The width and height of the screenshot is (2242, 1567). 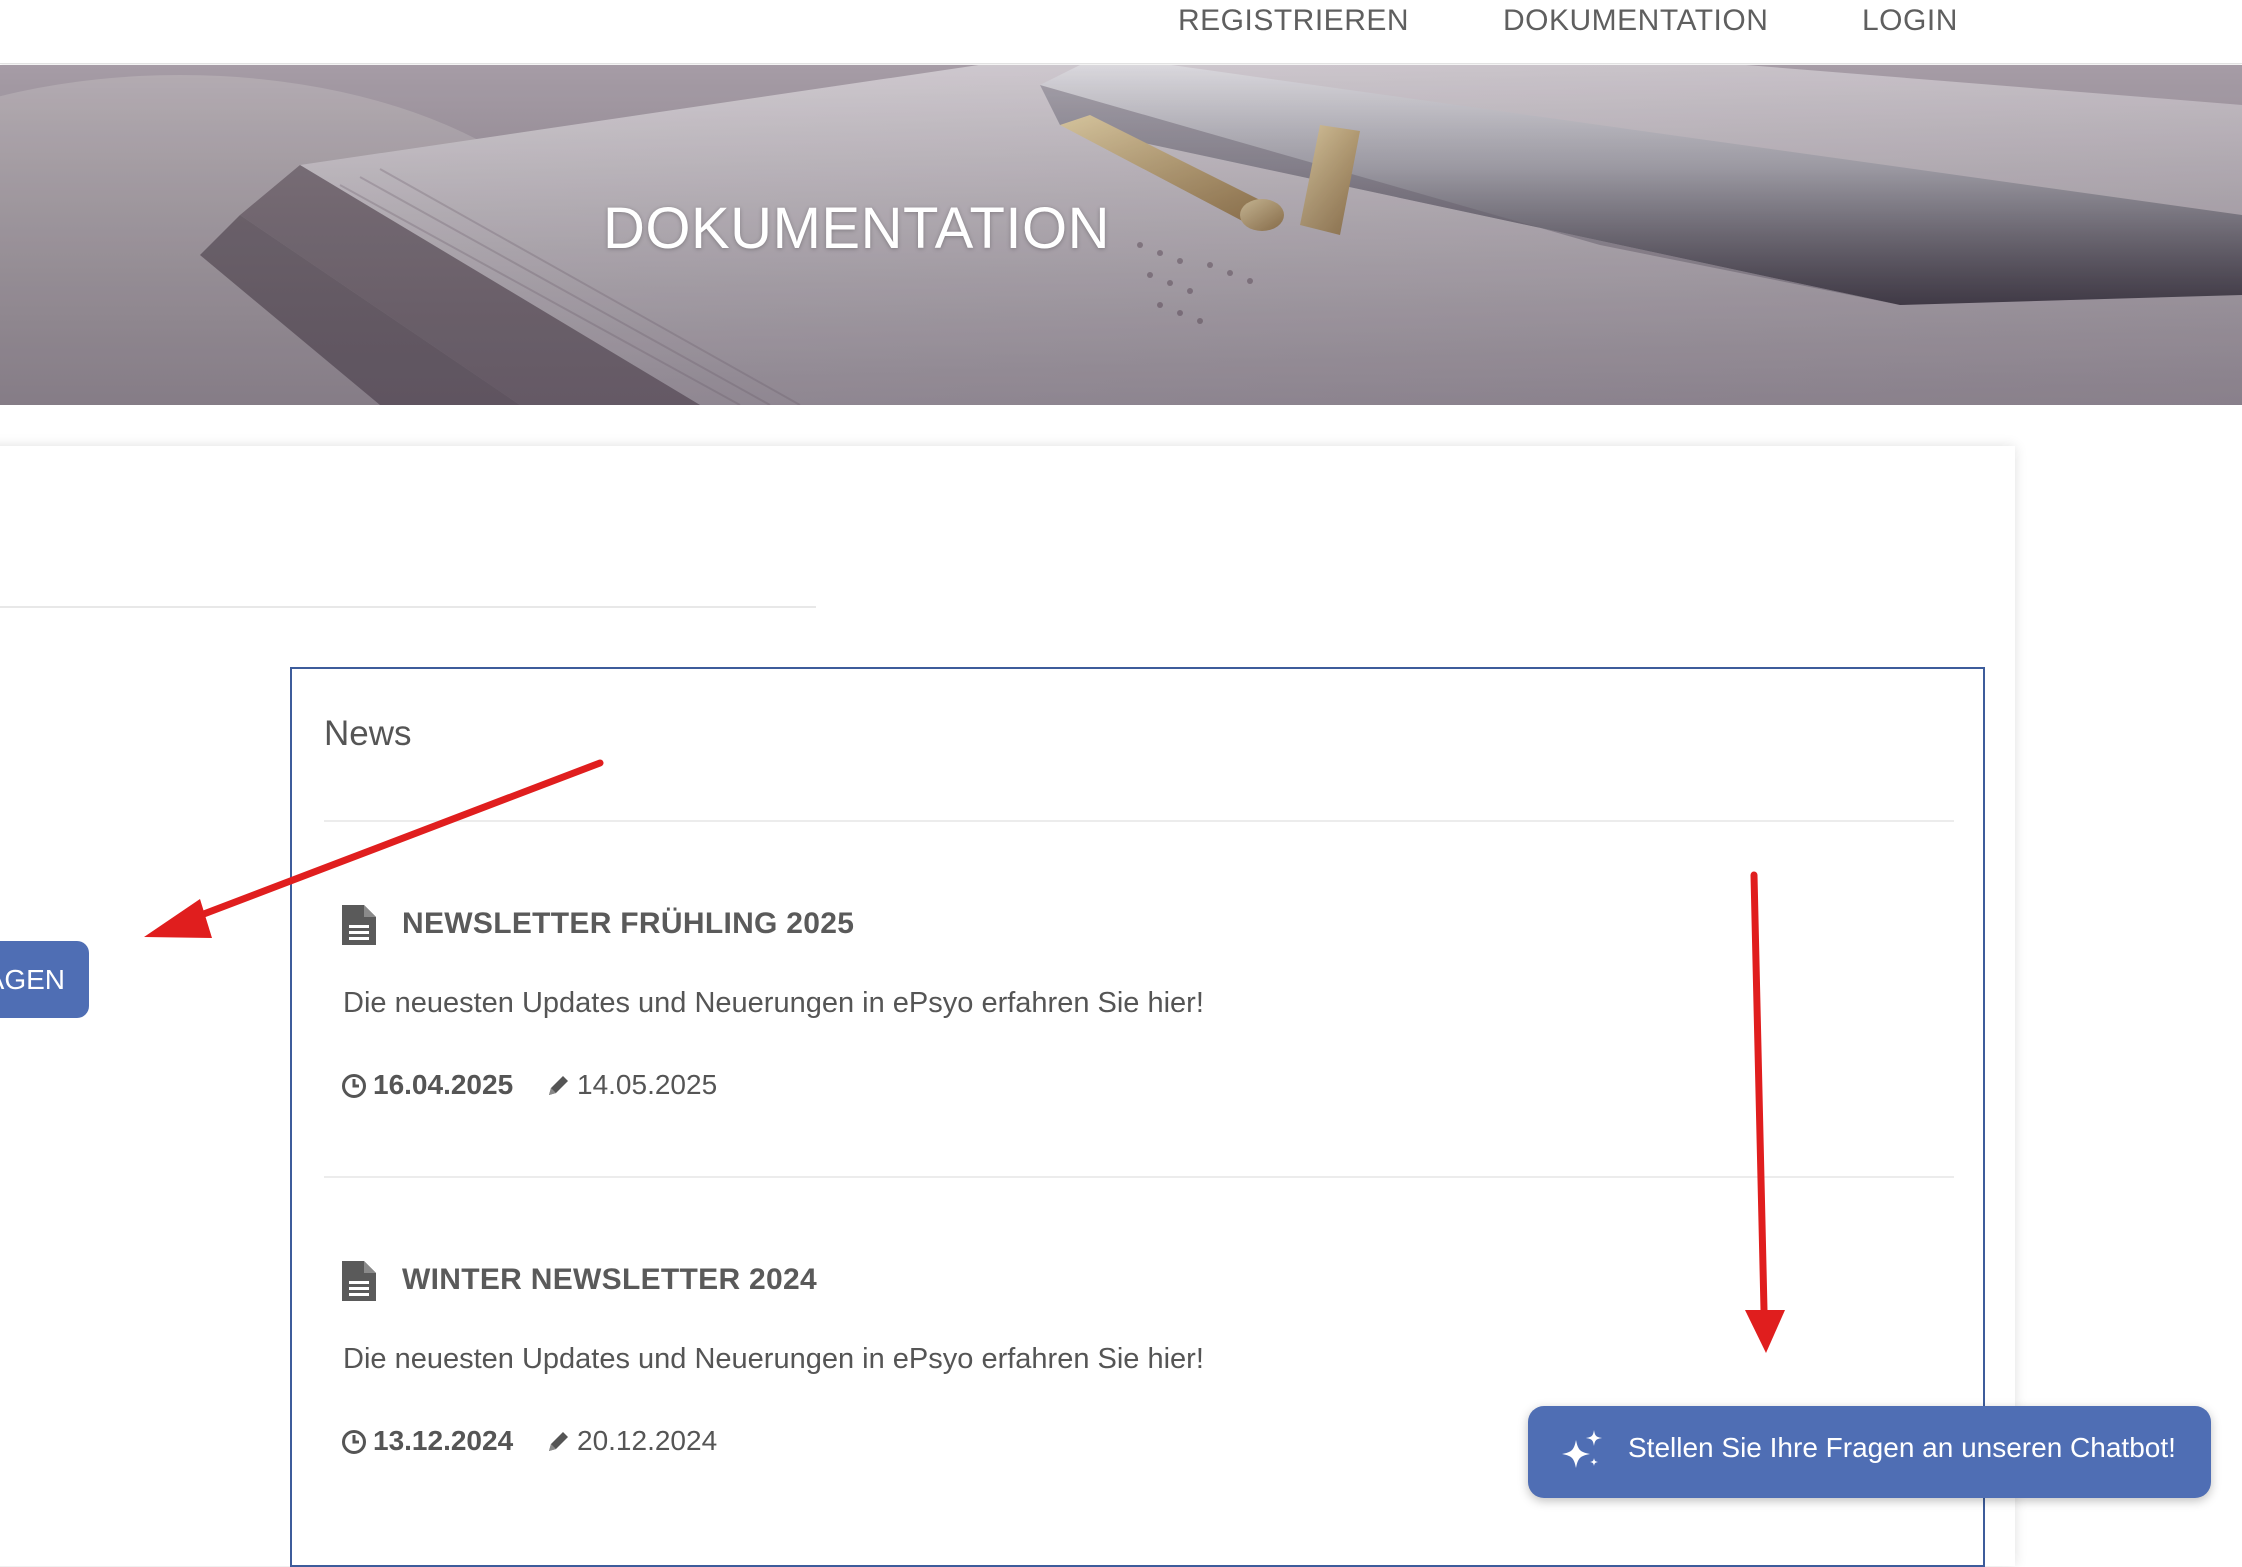 I want to click on hero-title: DOKUMENTATION, so click(x=857, y=228).